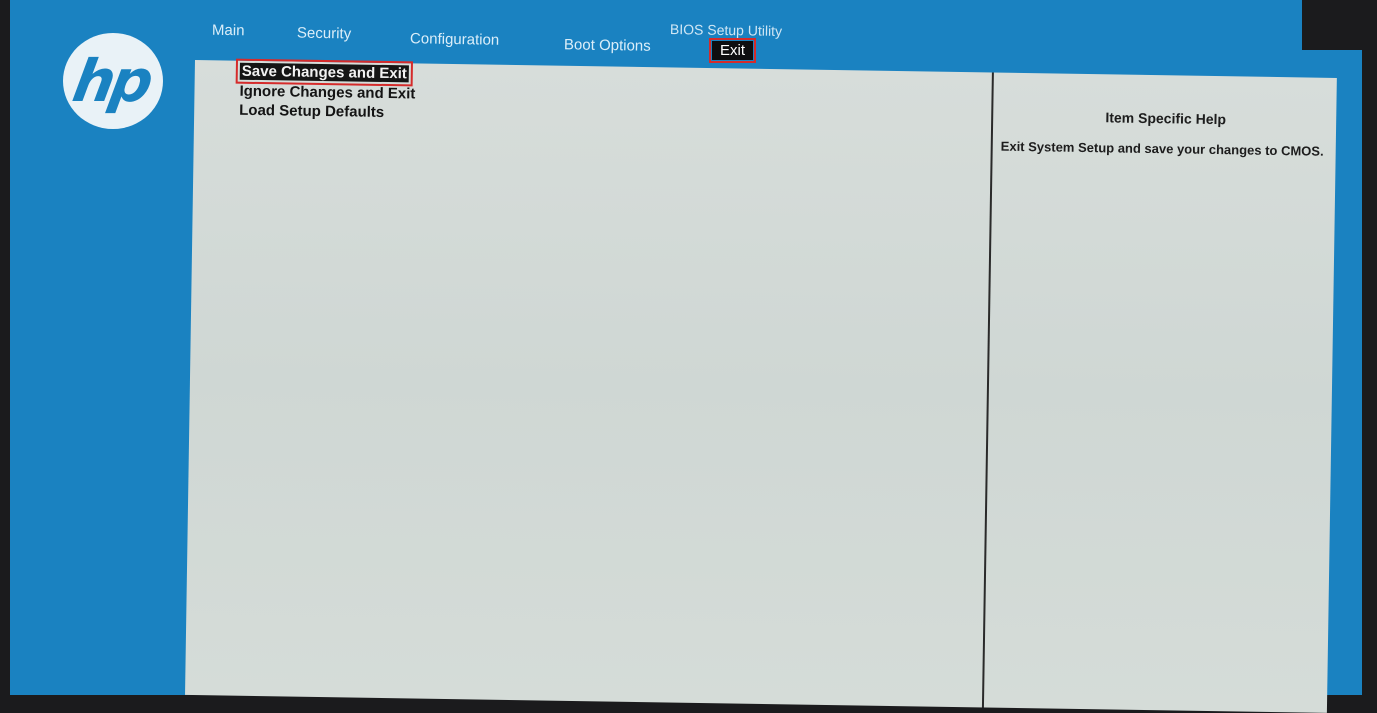  What do you see at coordinates (327, 93) in the screenshot?
I see `menu-item-ignore-changes-and-exit: Ignore Changes and Exit` at bounding box center [327, 93].